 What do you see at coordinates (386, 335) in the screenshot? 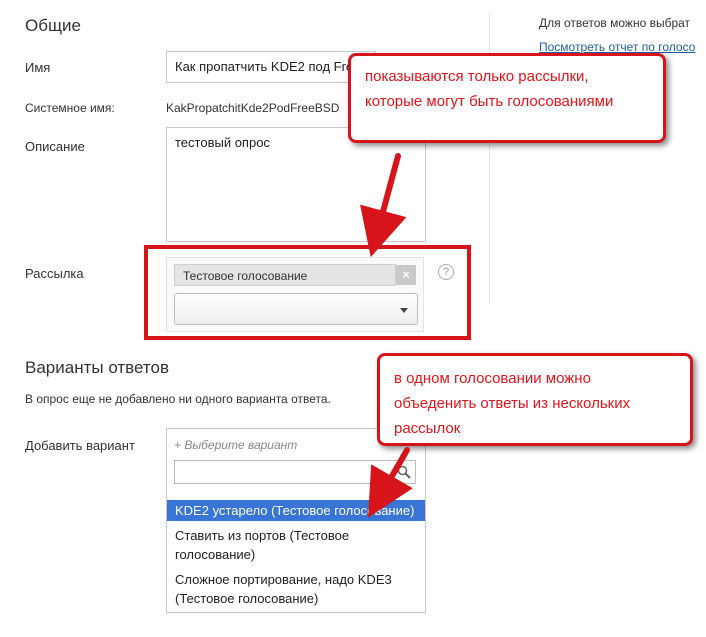
I see `annotation-arrows` at bounding box center [386, 335].